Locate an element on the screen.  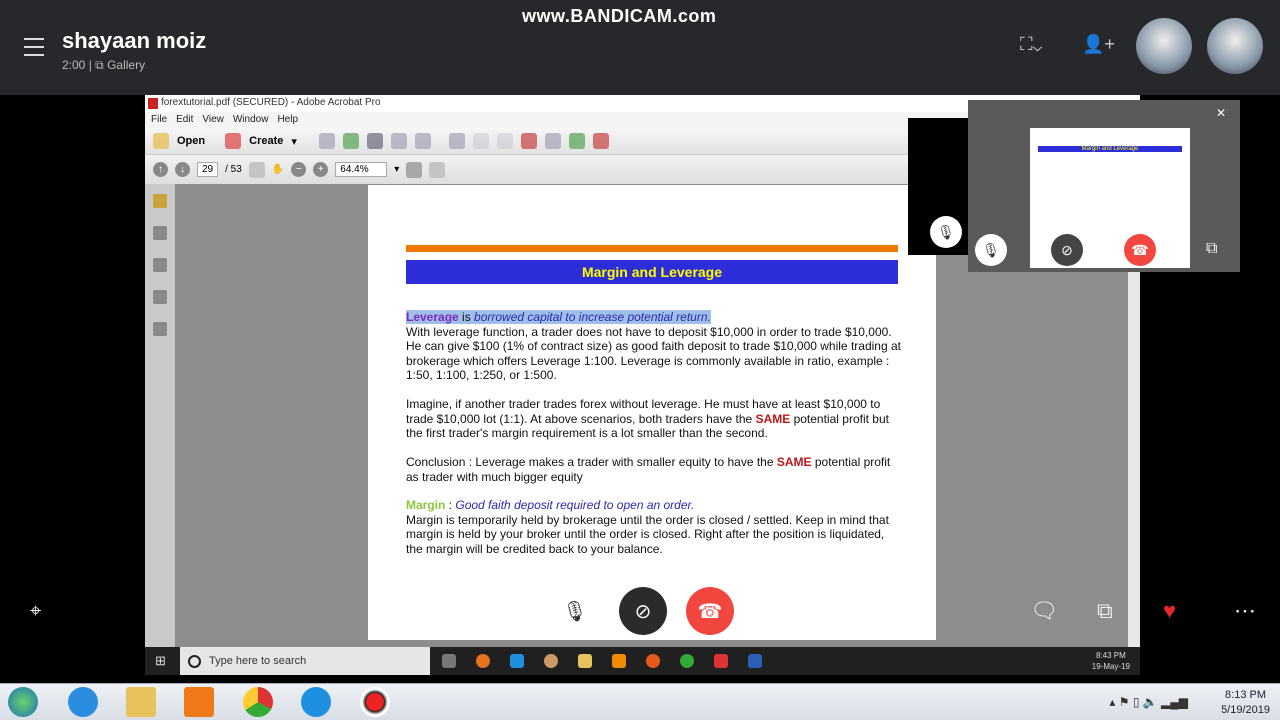
taskbar-search: Type here to search is located at coordinates (305, 661).